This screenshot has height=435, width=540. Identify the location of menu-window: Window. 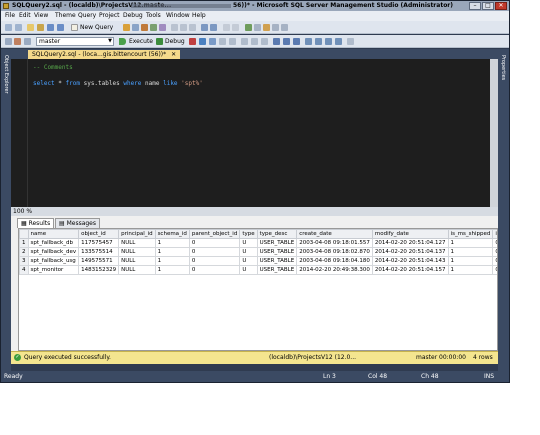
(178, 15).